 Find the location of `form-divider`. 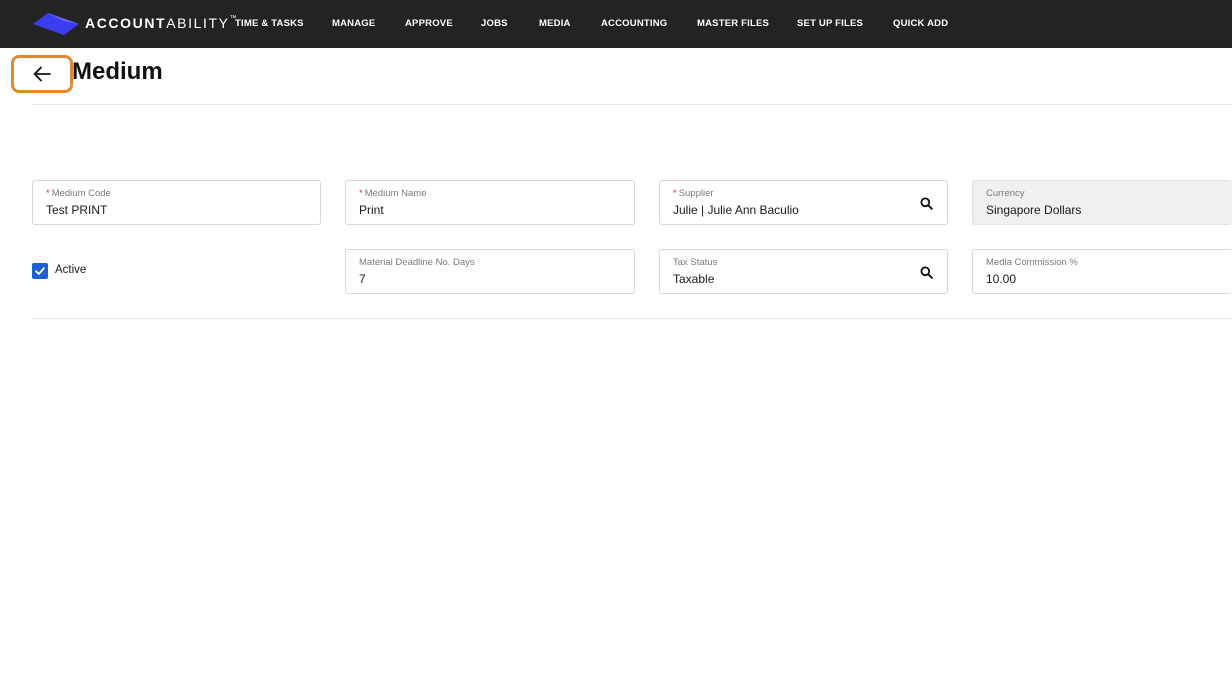

form-divider is located at coordinates (632, 318).